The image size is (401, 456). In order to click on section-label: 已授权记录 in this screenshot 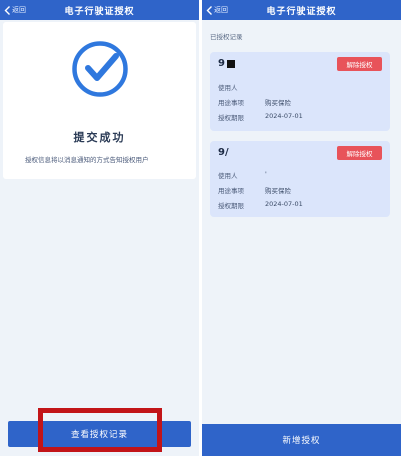, I will do `click(226, 37)`.